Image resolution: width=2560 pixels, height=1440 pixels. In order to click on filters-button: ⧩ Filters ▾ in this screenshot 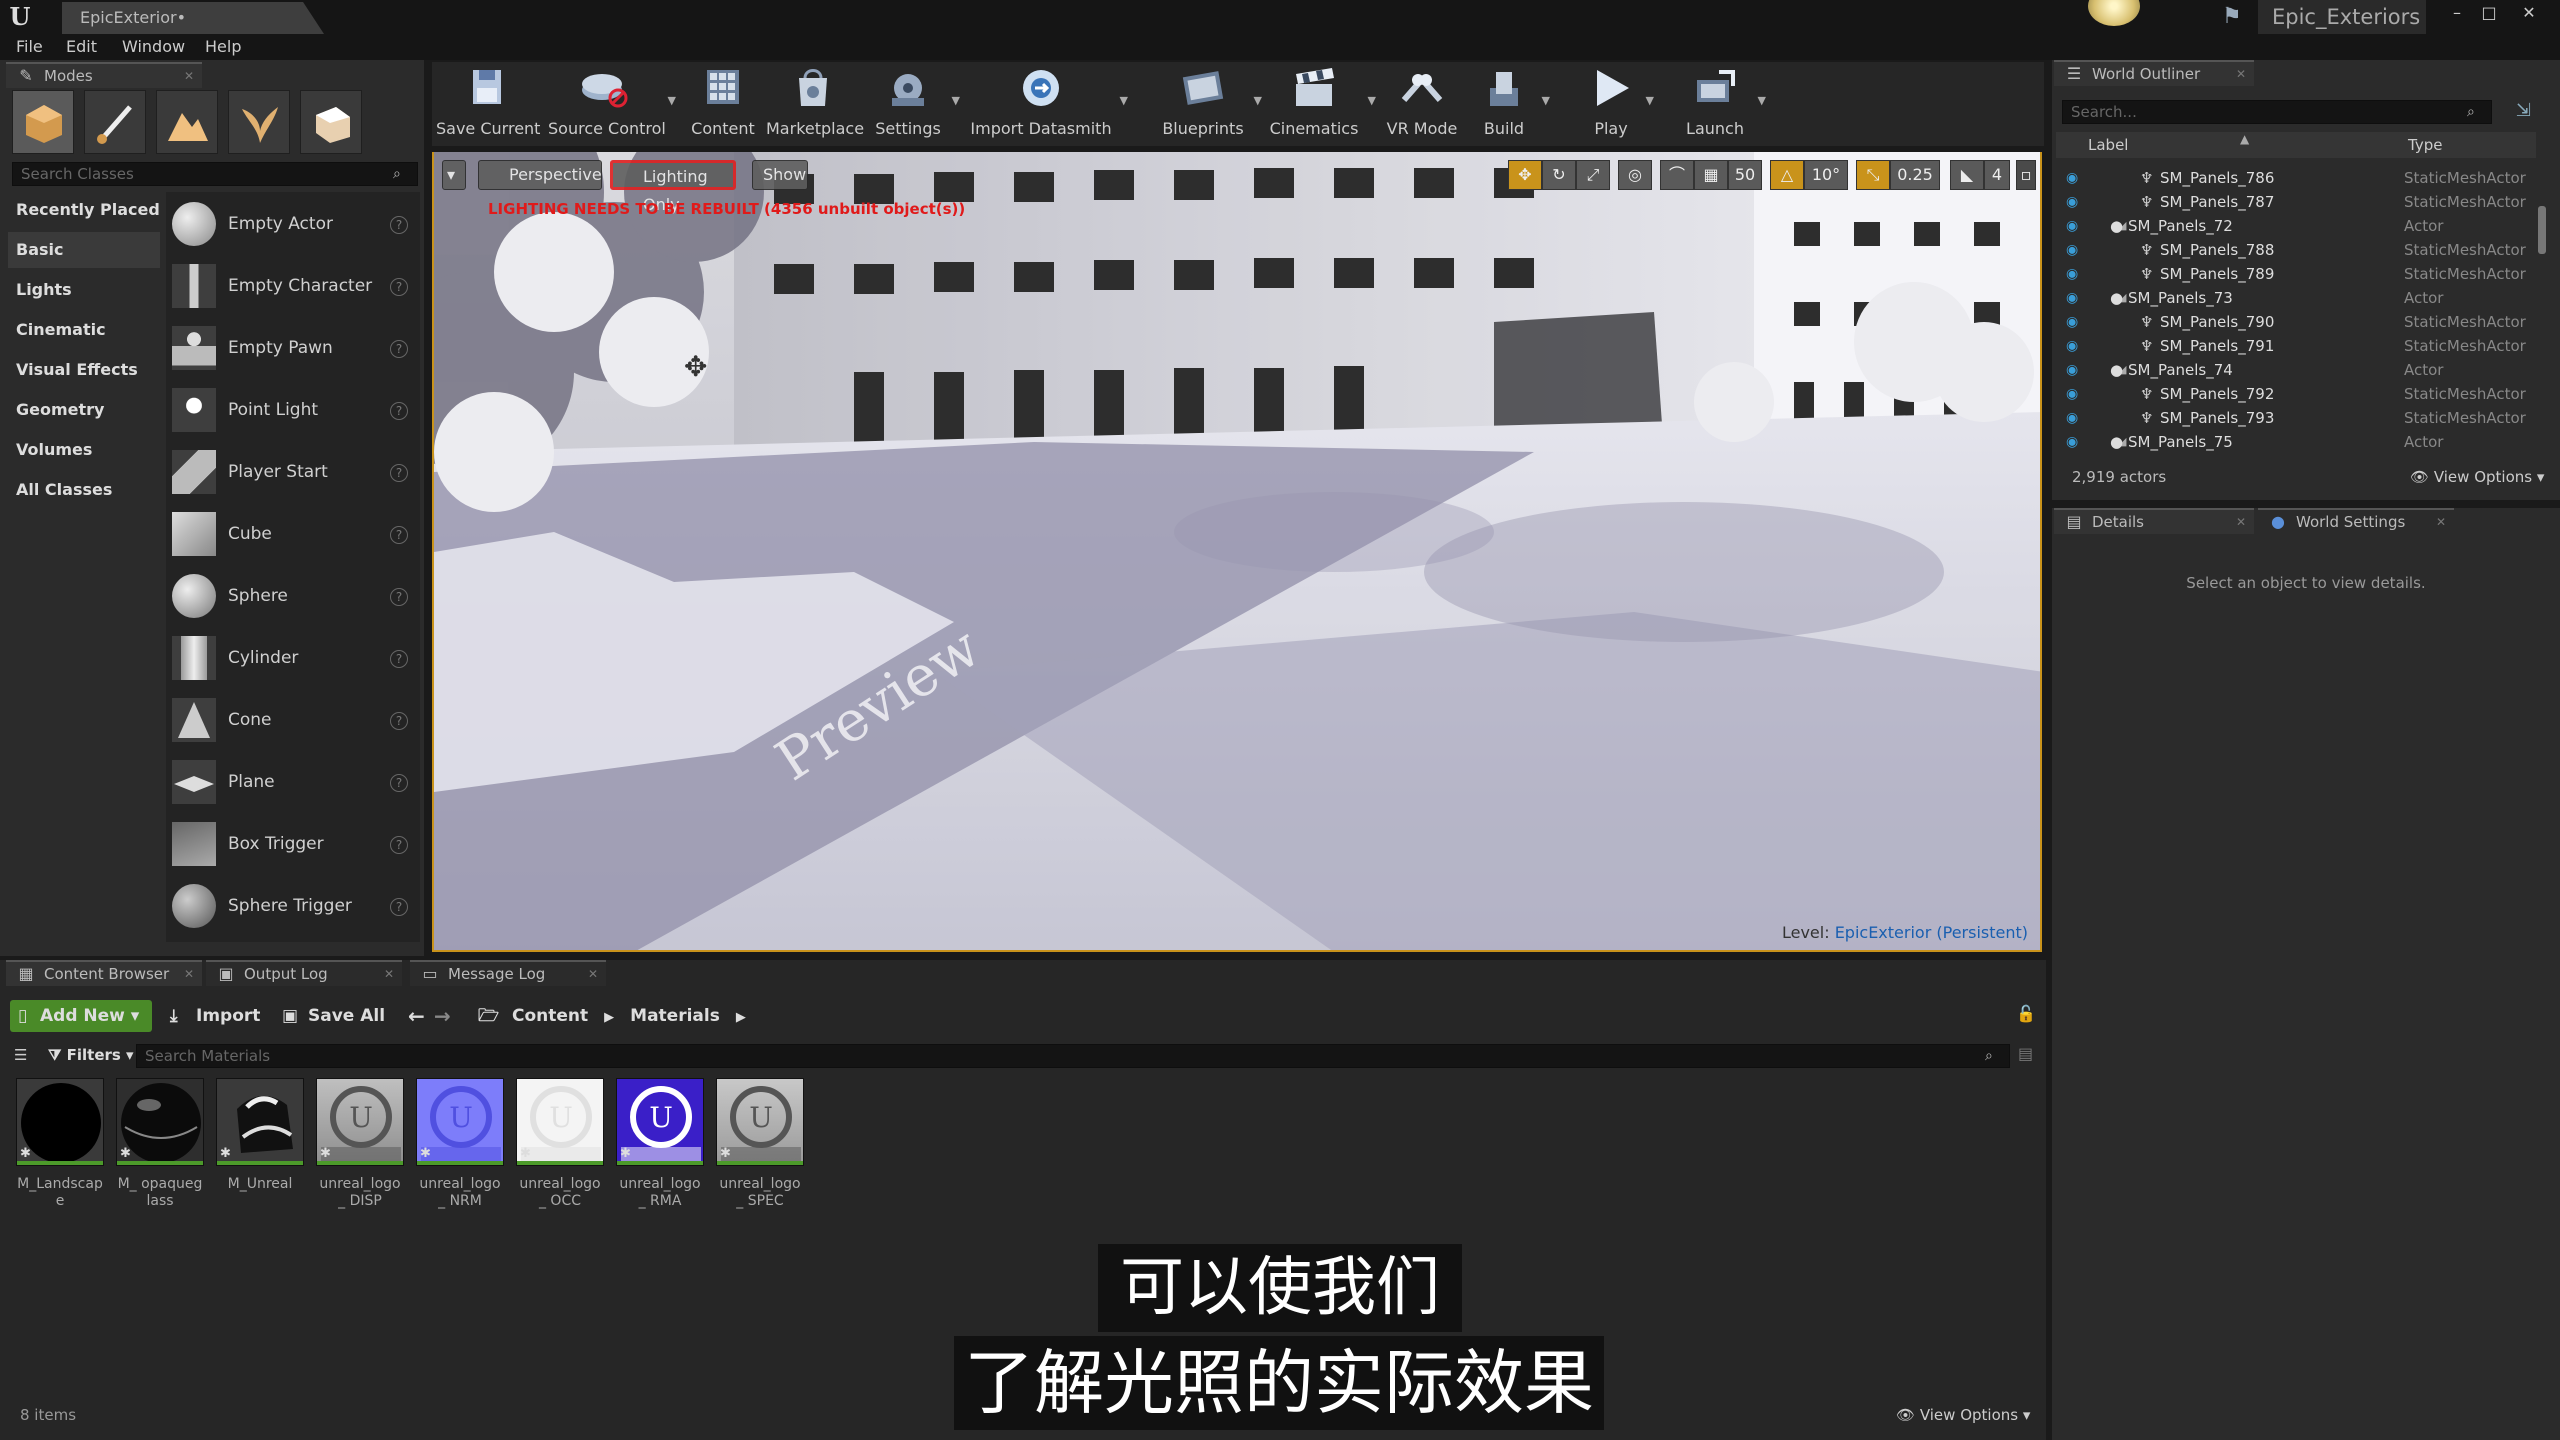, I will do `click(91, 1055)`.